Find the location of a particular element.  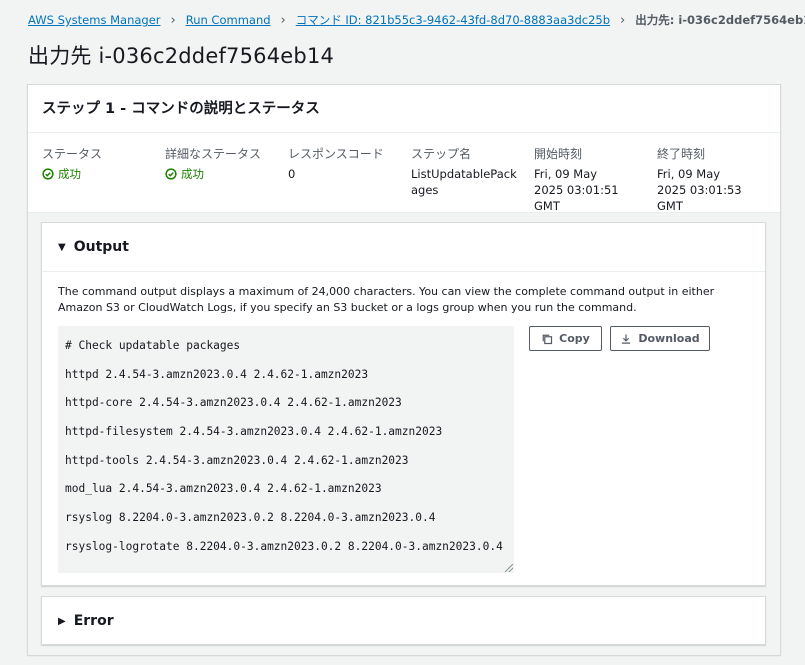

status-value: 成功 is located at coordinates (101, 174).